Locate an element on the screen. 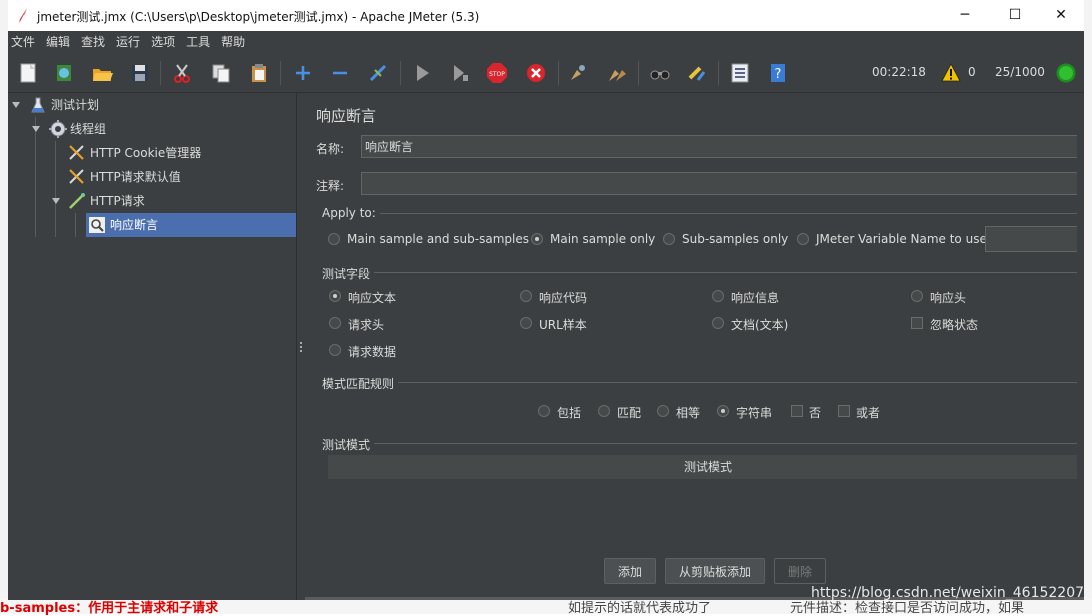  patterns-table-header: 测试模式 is located at coordinates (706, 467).